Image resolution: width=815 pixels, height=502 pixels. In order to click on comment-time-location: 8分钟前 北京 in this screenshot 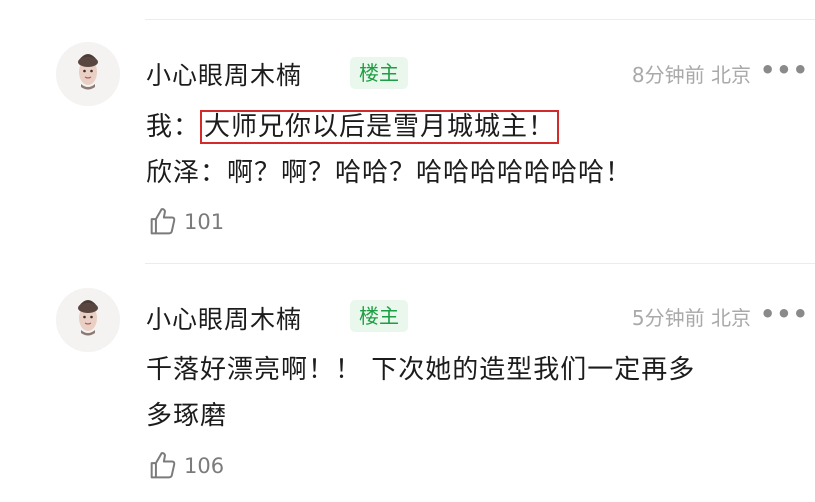, I will do `click(691, 75)`.